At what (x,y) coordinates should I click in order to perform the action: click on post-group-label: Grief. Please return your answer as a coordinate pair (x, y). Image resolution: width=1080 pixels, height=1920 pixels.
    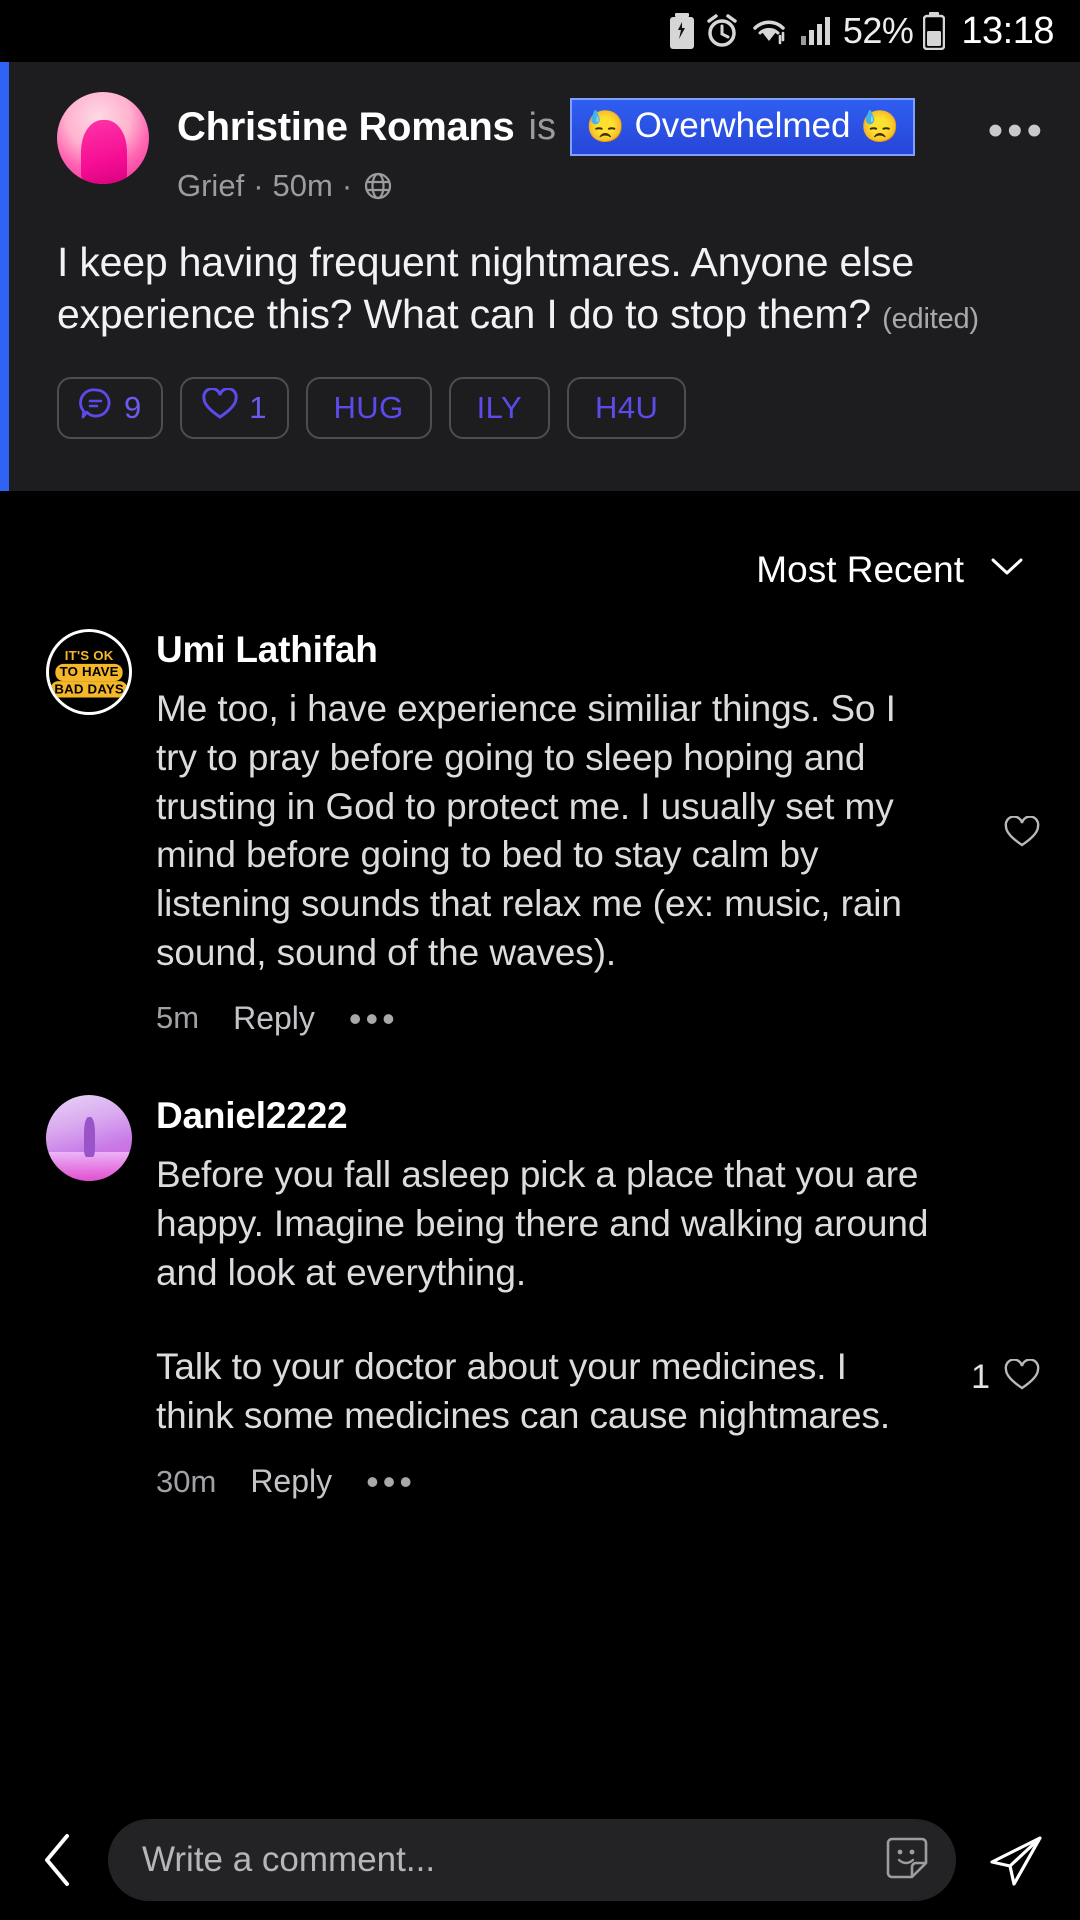
    Looking at the image, I should click on (210, 186).